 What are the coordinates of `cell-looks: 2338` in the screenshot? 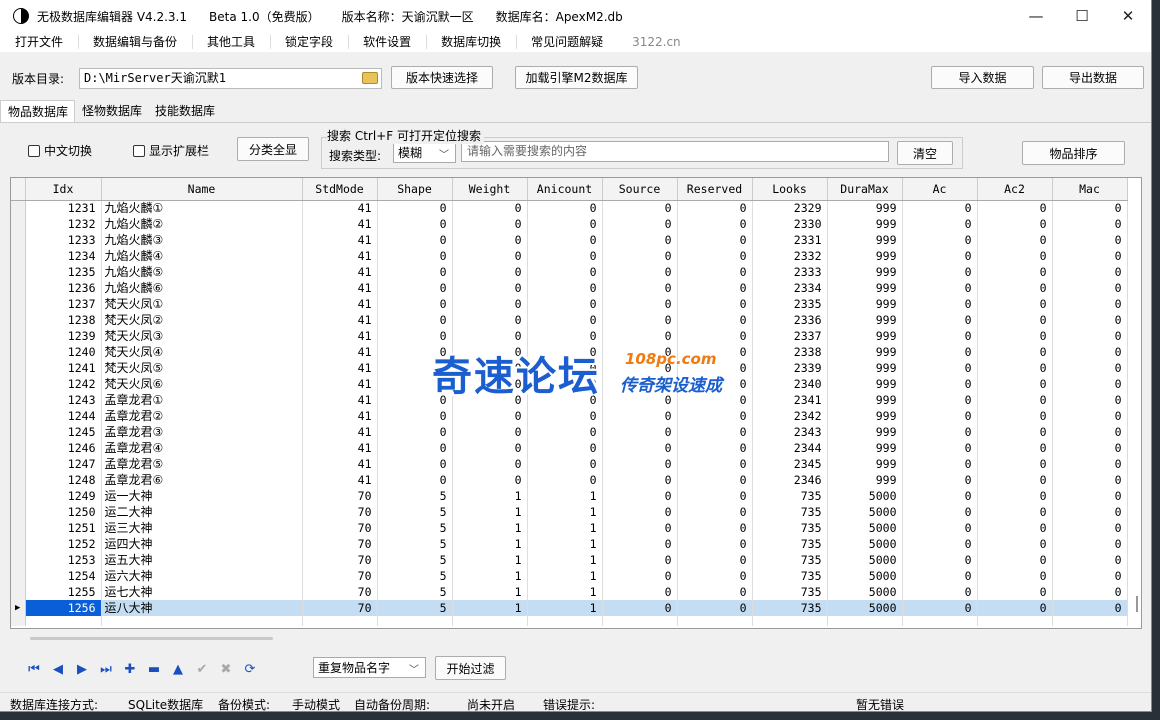 It's located at (790, 352).